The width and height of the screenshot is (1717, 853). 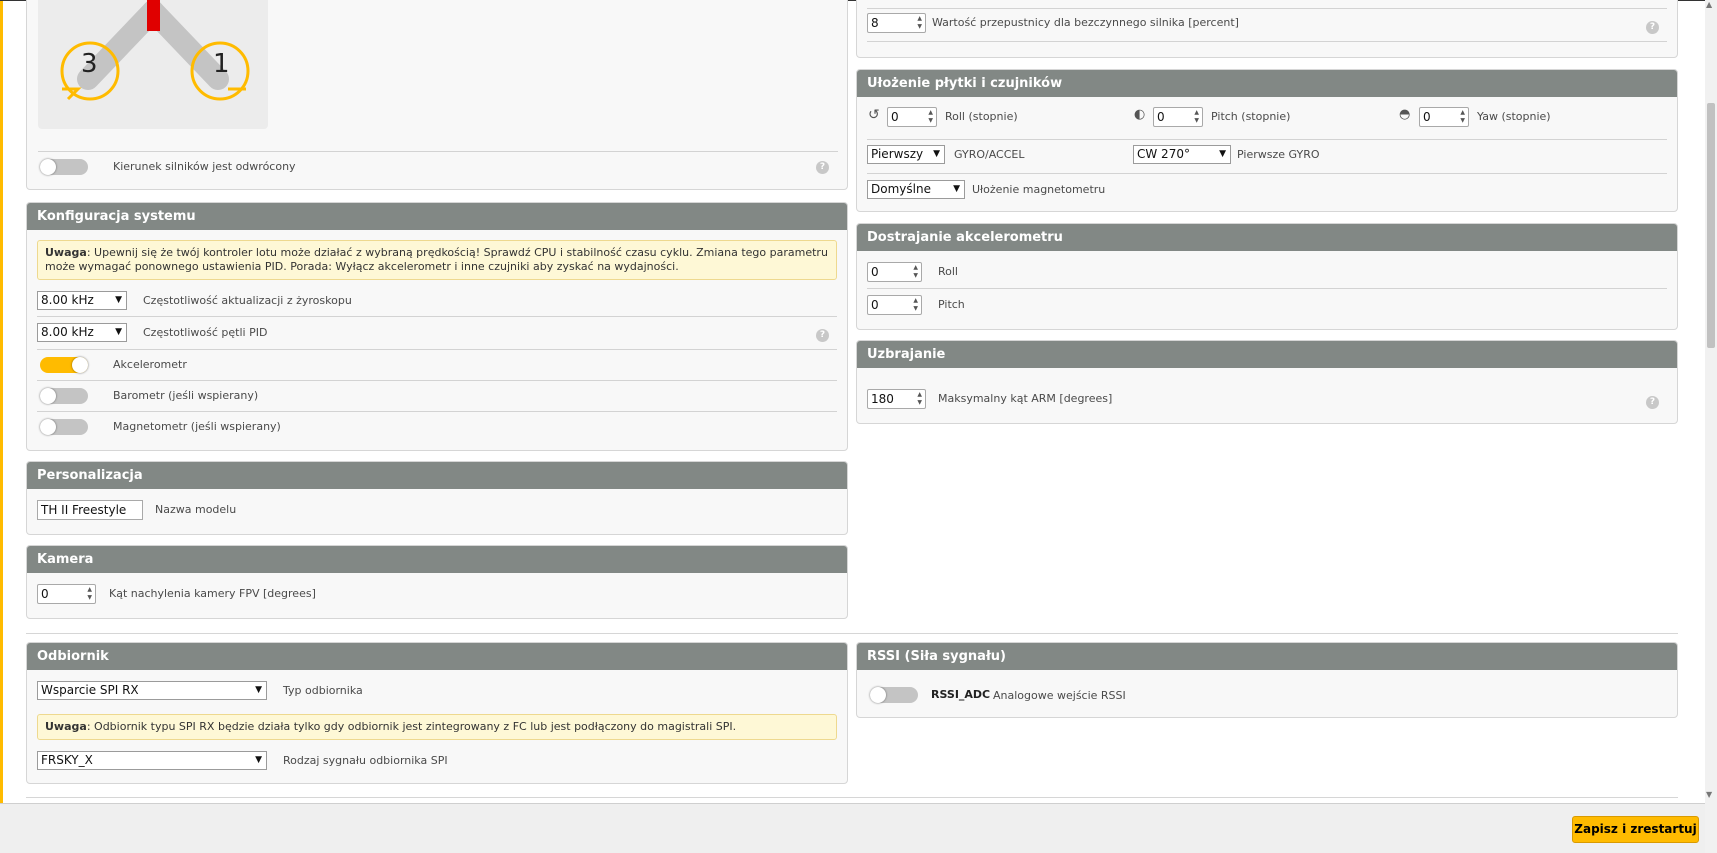 I want to click on gyro-accel-label: GYRO/ACCEL, so click(x=989, y=154).